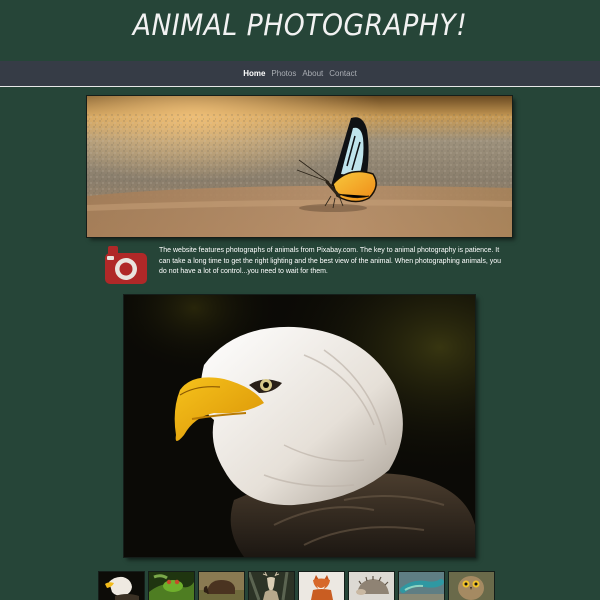 The image size is (600, 600). I want to click on eagle-thumbnail-image, so click(121, 586).